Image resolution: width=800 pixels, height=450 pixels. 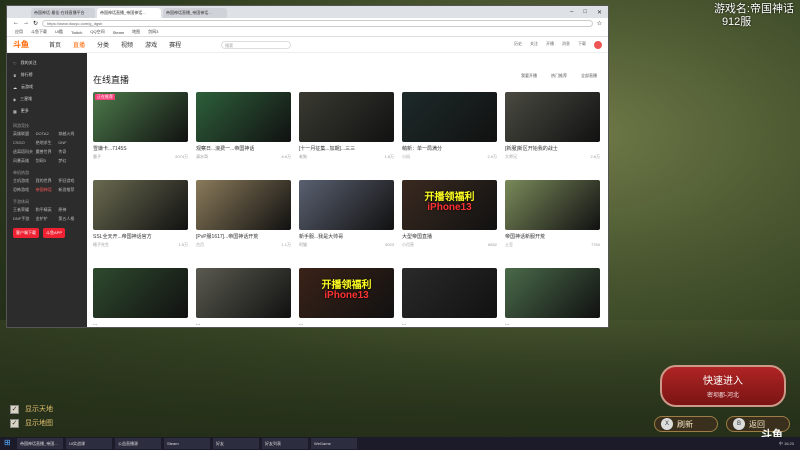 What do you see at coordinates (97, 32) in the screenshot?
I see `bookmark-item: QQ空间` at bounding box center [97, 32].